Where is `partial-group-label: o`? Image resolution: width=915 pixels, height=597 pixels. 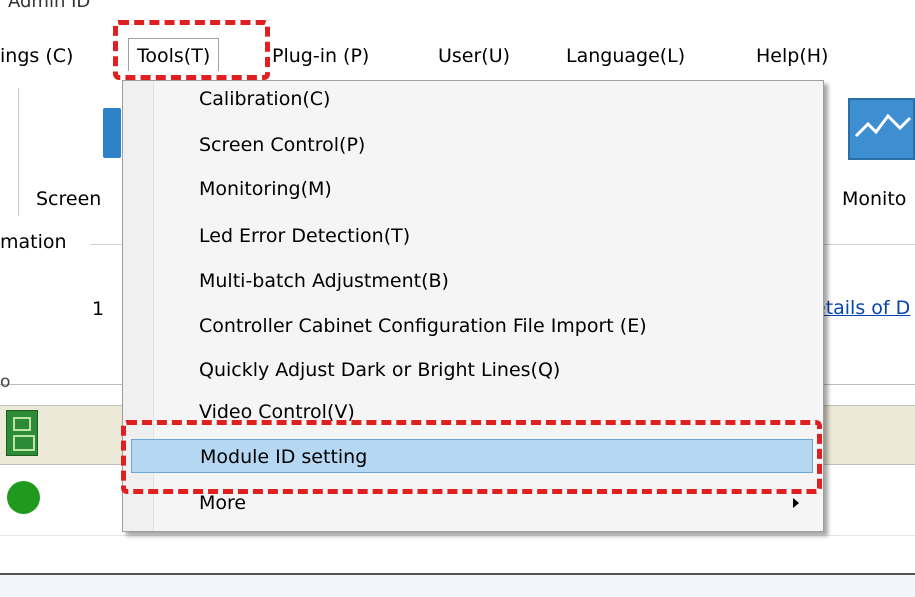 partial-group-label: o is located at coordinates (5, 382).